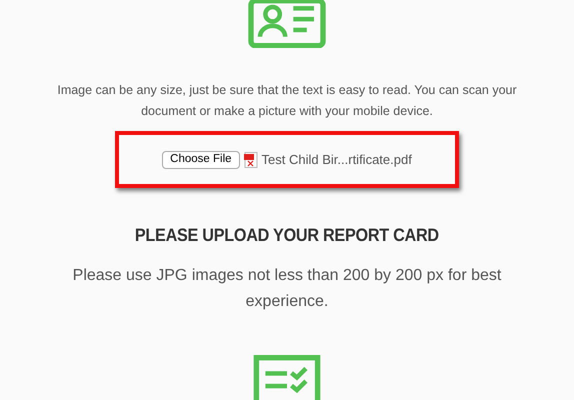  Describe the element at coordinates (201, 159) in the screenshot. I see `choose-file-button: Choose File` at that location.